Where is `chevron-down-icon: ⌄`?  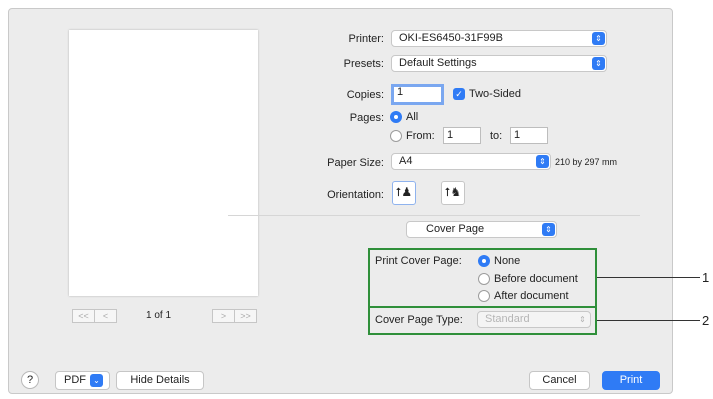 chevron-down-icon: ⌄ is located at coordinates (96, 380).